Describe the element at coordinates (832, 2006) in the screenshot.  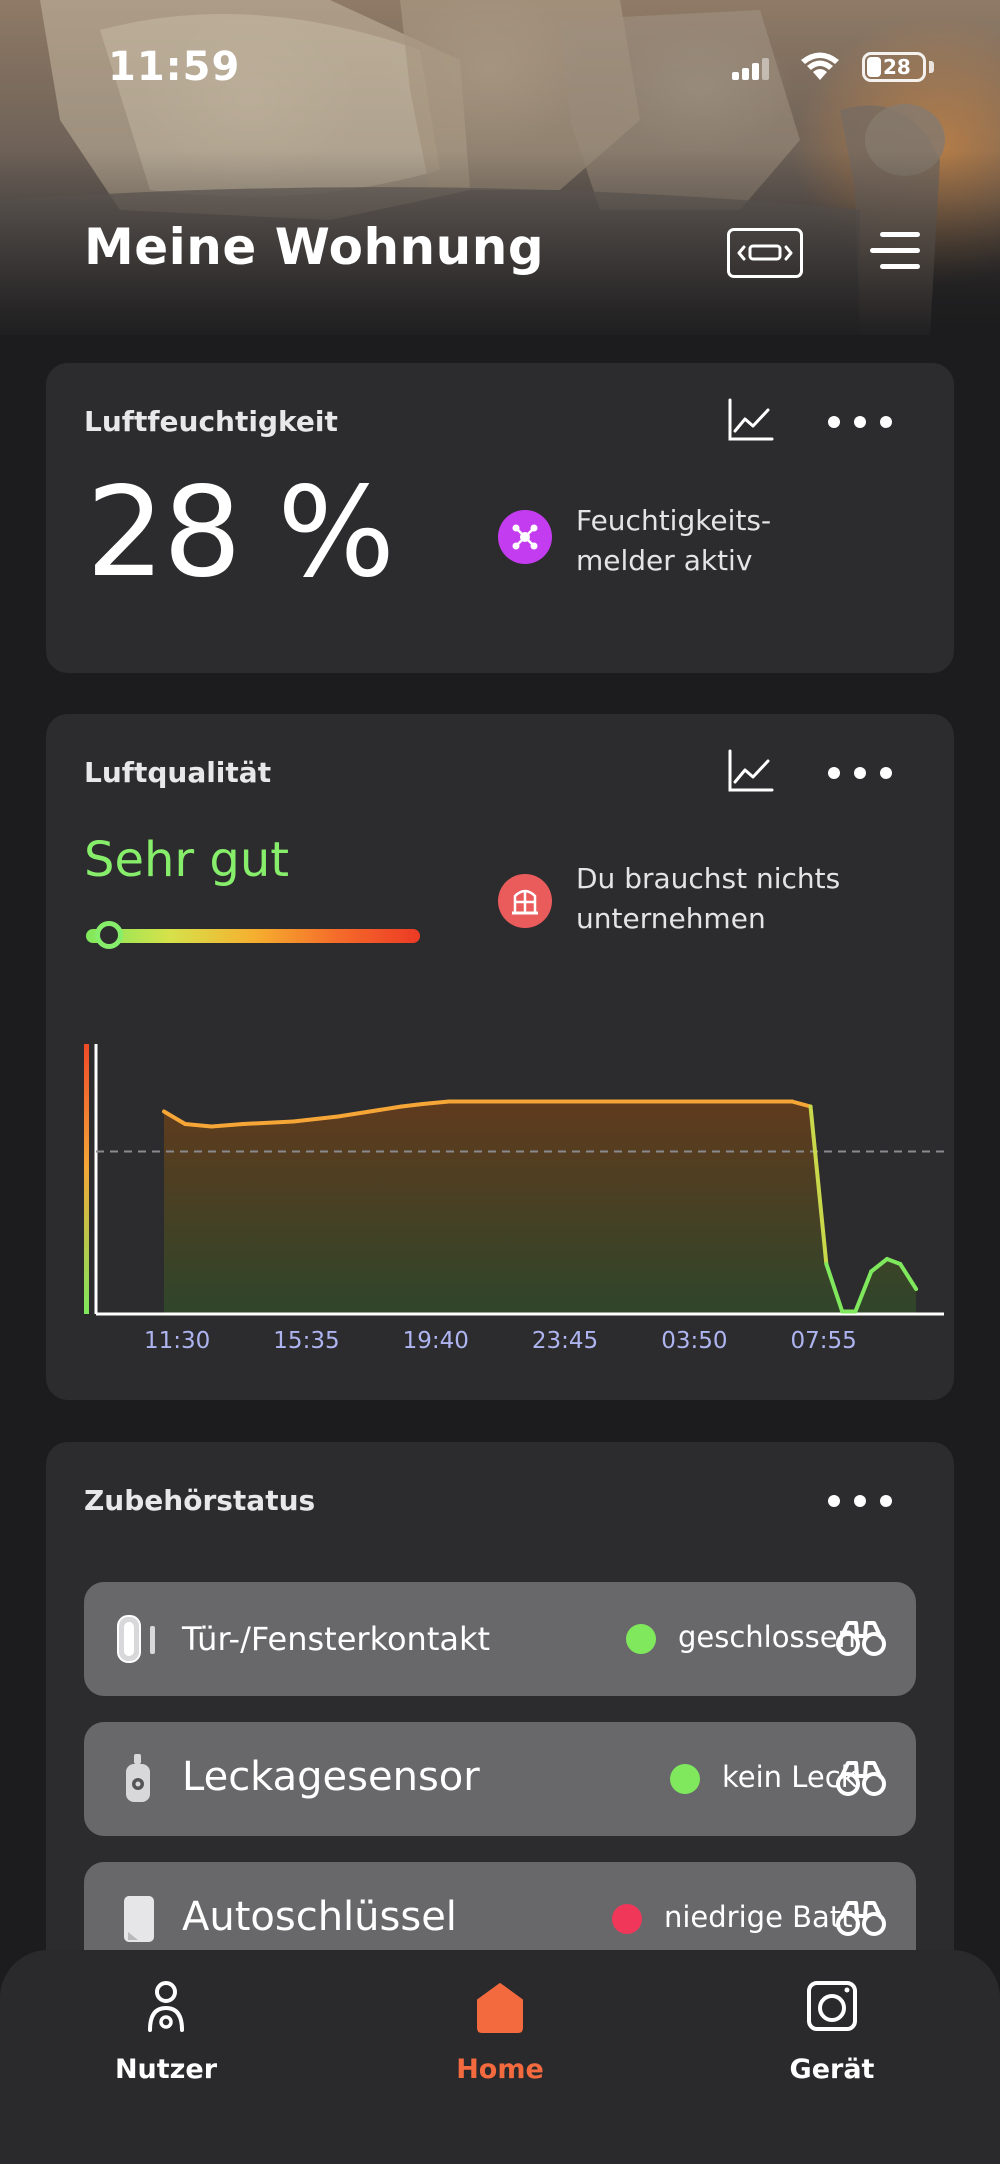
I see `device-icon` at that location.